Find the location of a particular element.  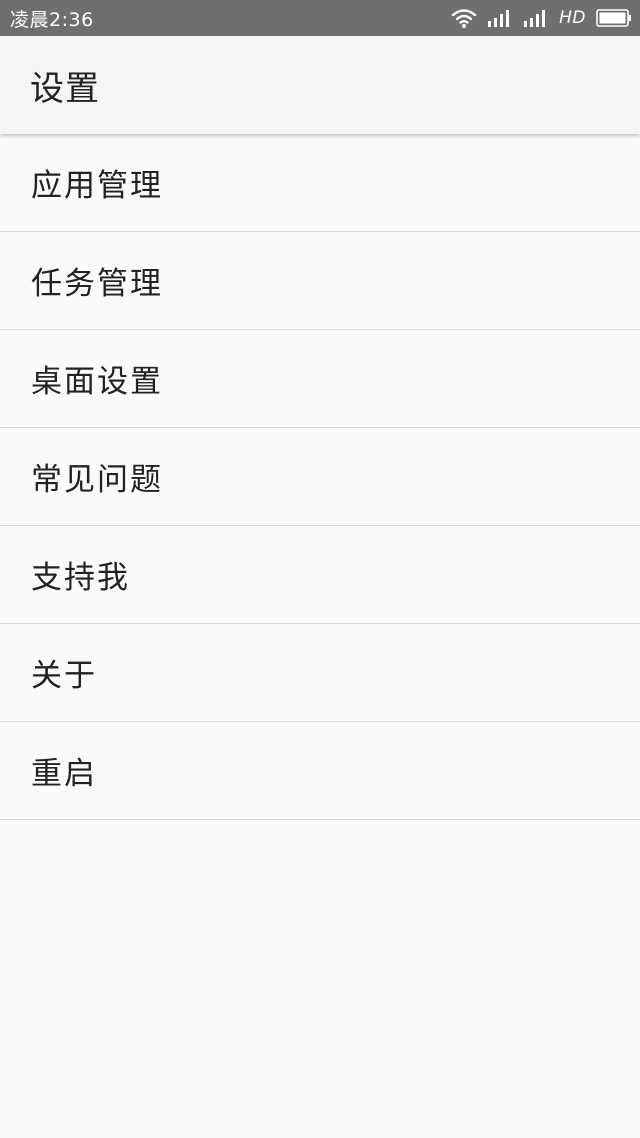

page-title: 设置 is located at coordinates (65, 88).